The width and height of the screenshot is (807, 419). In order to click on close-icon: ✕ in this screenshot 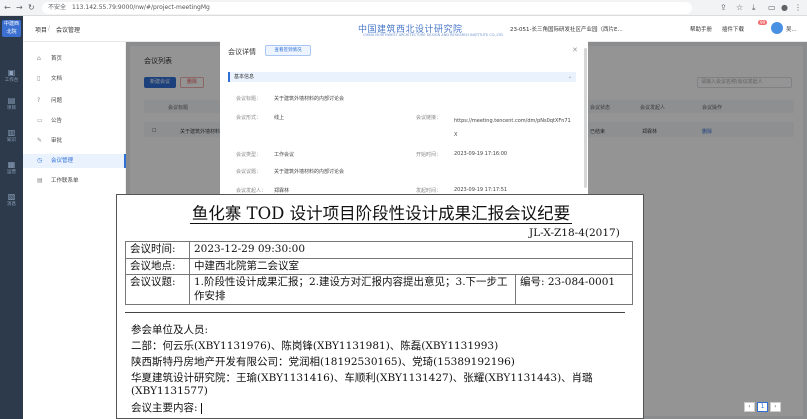, I will do `click(575, 50)`.